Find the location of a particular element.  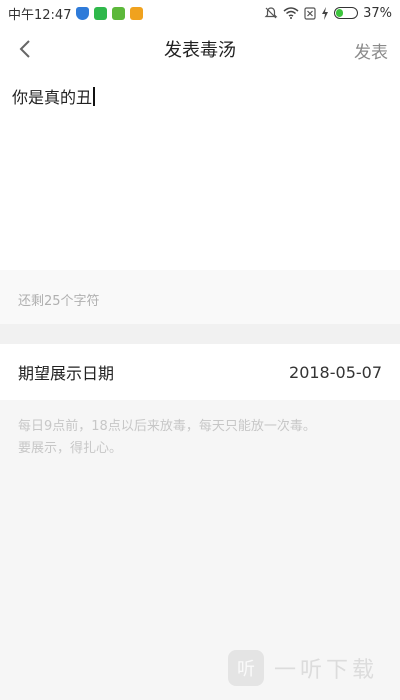

editor-text-wrap: 你是真的丑 is located at coordinates (54, 96).